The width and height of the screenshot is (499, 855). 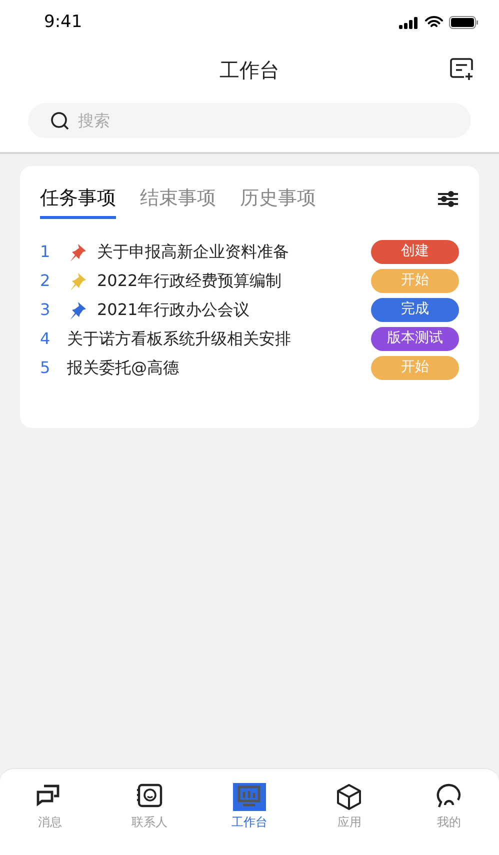 What do you see at coordinates (434, 22) in the screenshot?
I see `wifi-icon` at bounding box center [434, 22].